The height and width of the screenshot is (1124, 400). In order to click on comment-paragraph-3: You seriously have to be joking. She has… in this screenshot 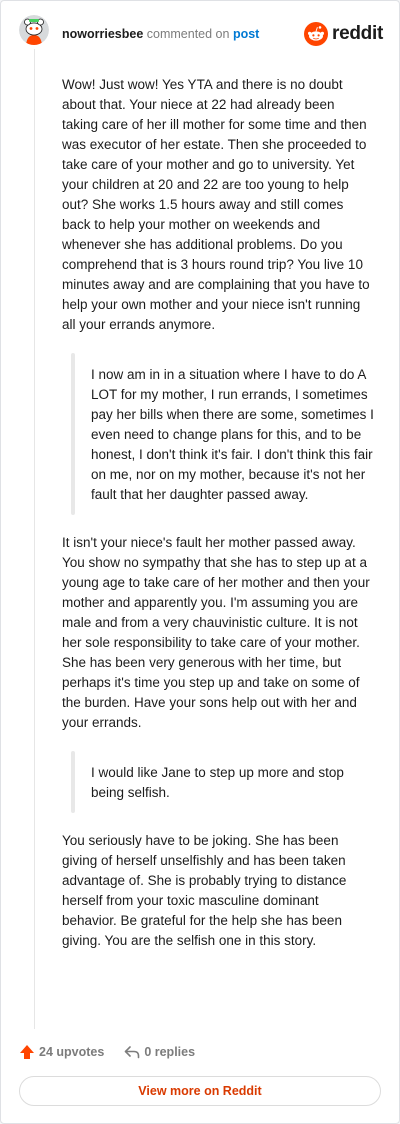, I will do `click(204, 890)`.